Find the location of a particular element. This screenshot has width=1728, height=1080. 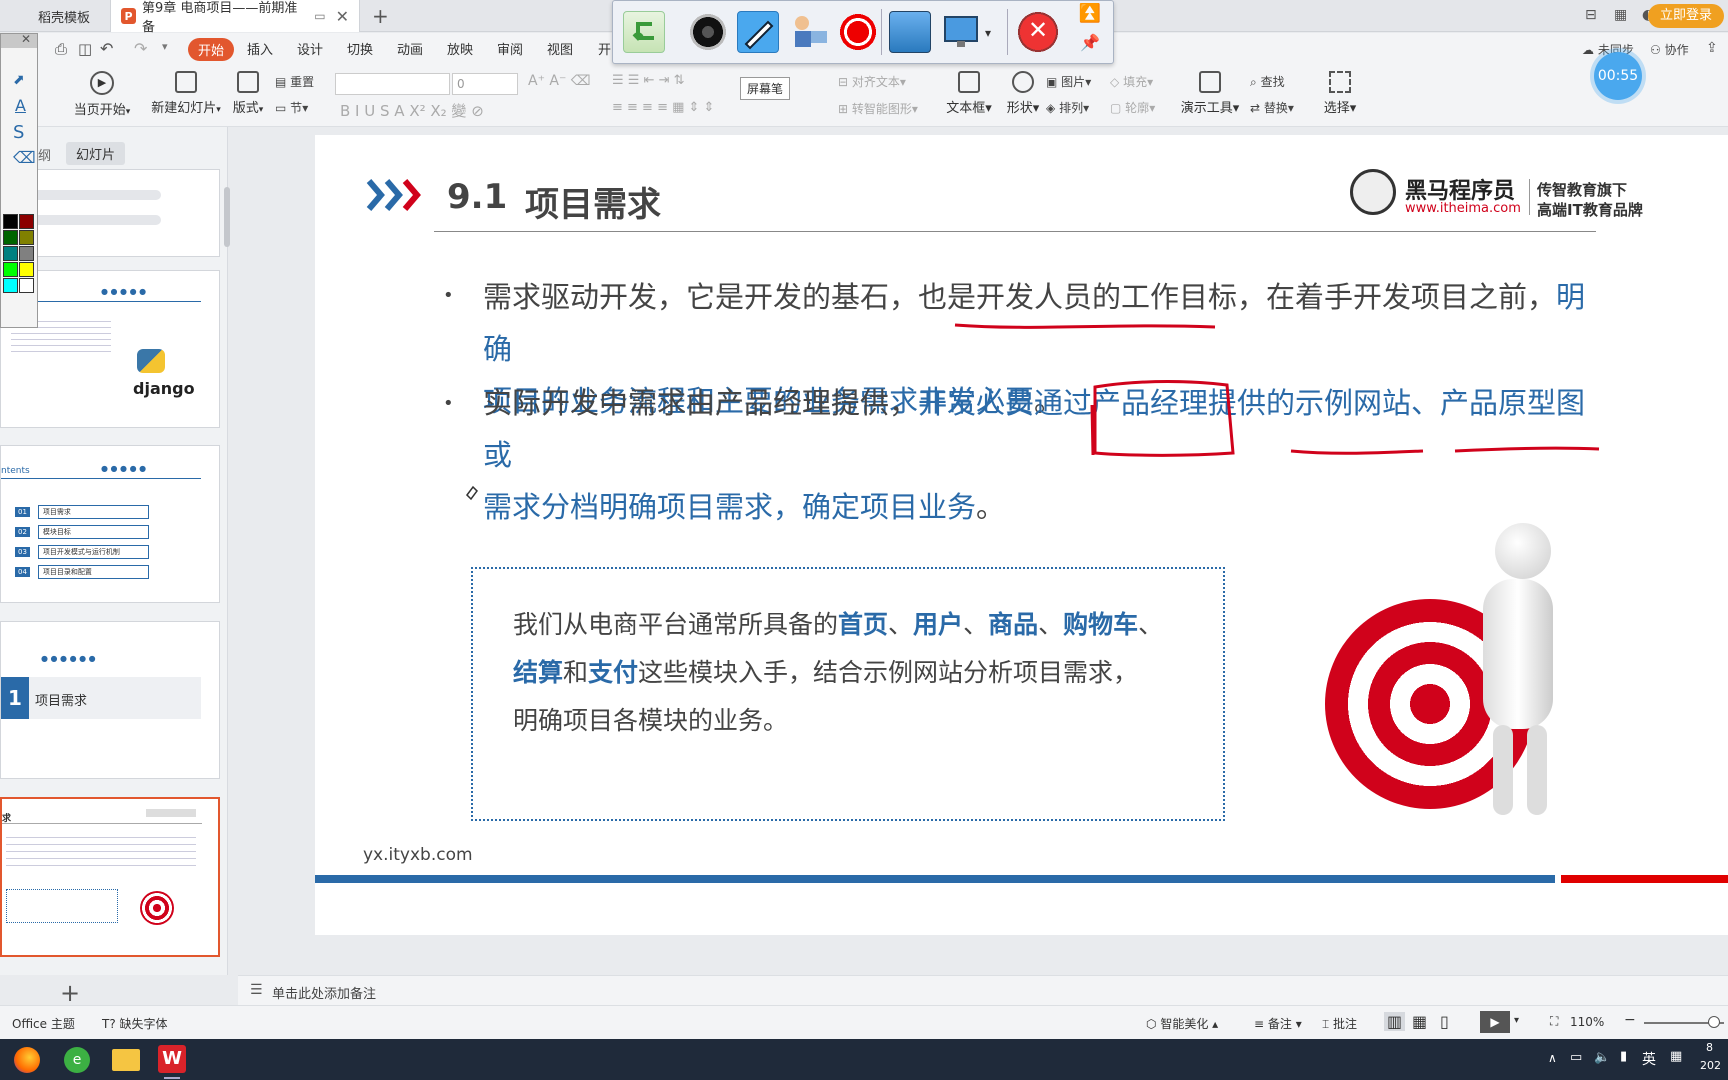

smart-shape-button: ⊞ 转智能图形▾ is located at coordinates (878, 108).